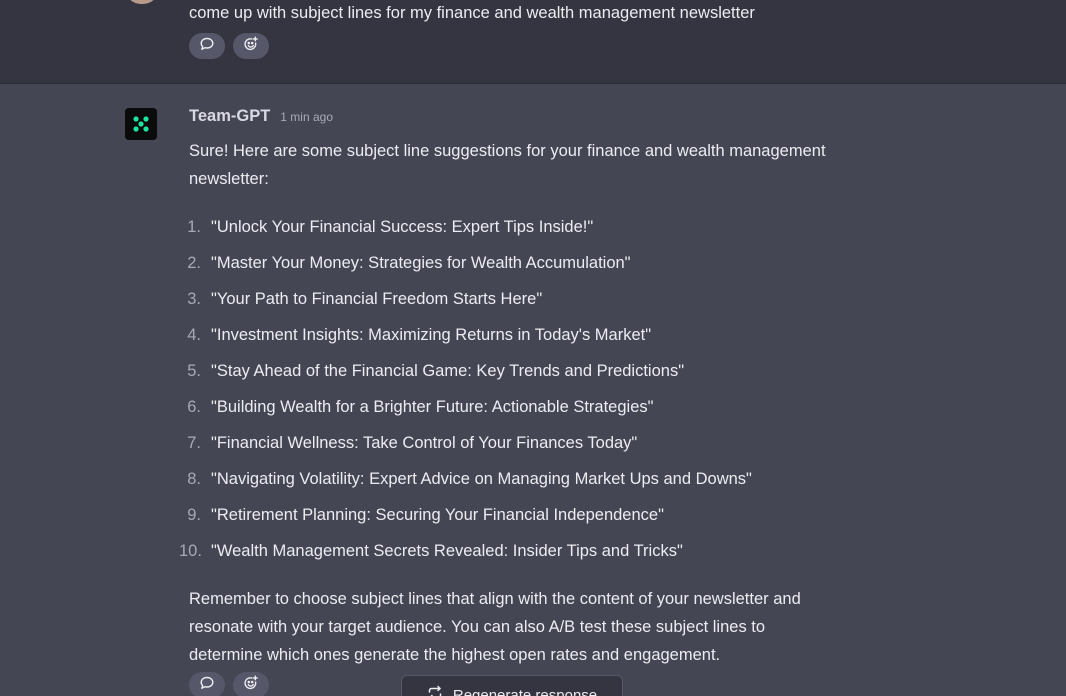  I want to click on user-avatar, so click(142, 2).